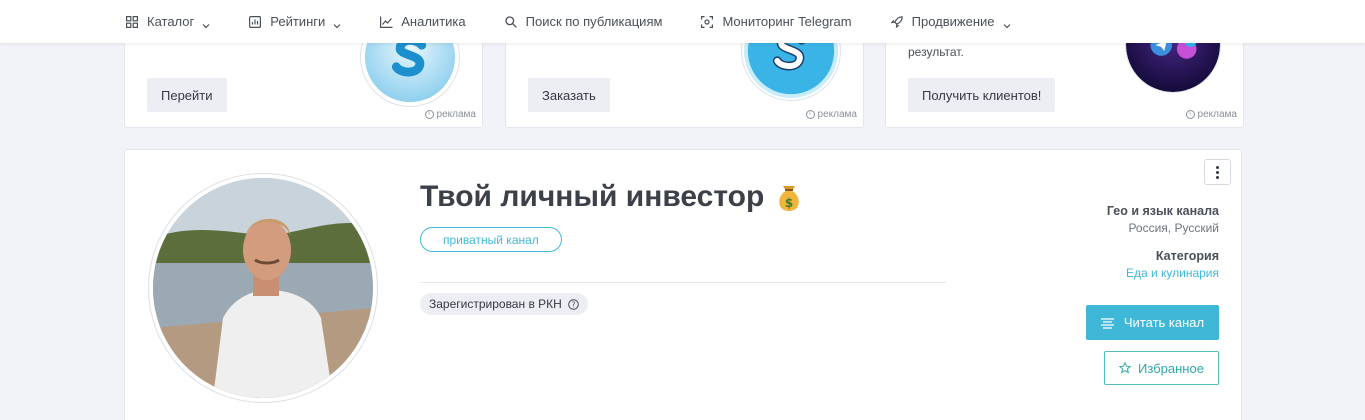 Image resolution: width=1365 pixels, height=420 pixels. Describe the element at coordinates (1161, 368) in the screenshot. I see `favorite-button: Избранное` at that location.